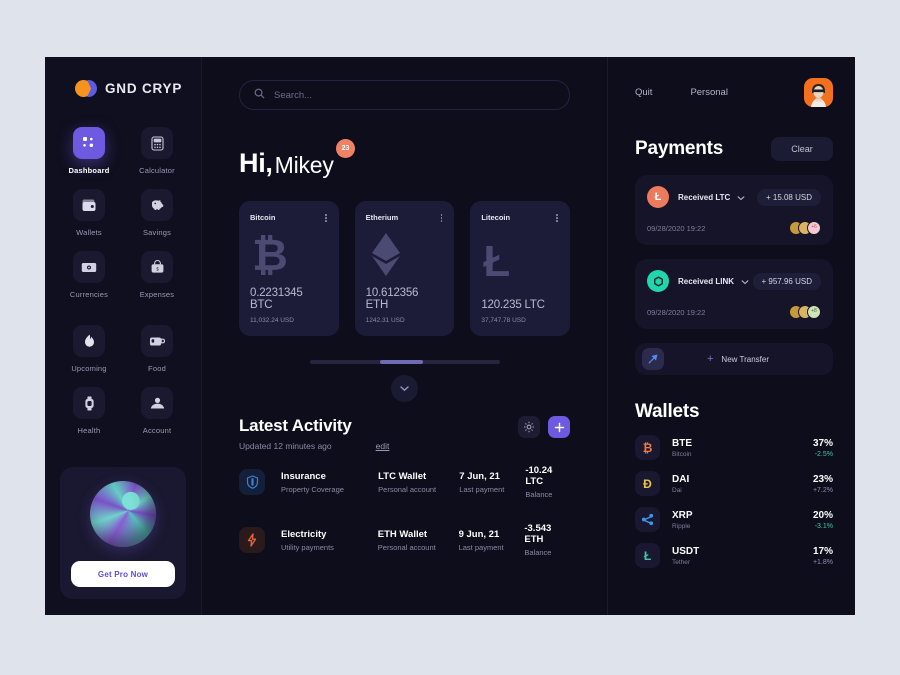  I want to click on wallet-change: +1.8%, so click(822, 562).